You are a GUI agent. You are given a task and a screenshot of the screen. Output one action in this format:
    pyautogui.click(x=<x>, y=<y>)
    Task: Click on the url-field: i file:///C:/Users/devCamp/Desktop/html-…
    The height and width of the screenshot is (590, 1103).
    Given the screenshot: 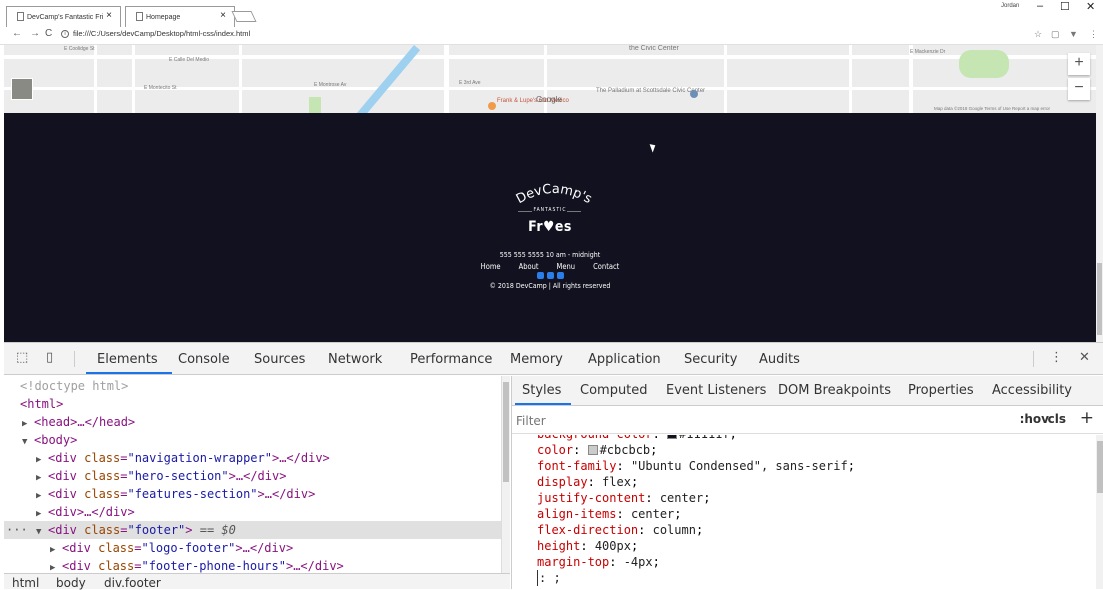 What is the action you would take?
    pyautogui.click(x=155, y=33)
    